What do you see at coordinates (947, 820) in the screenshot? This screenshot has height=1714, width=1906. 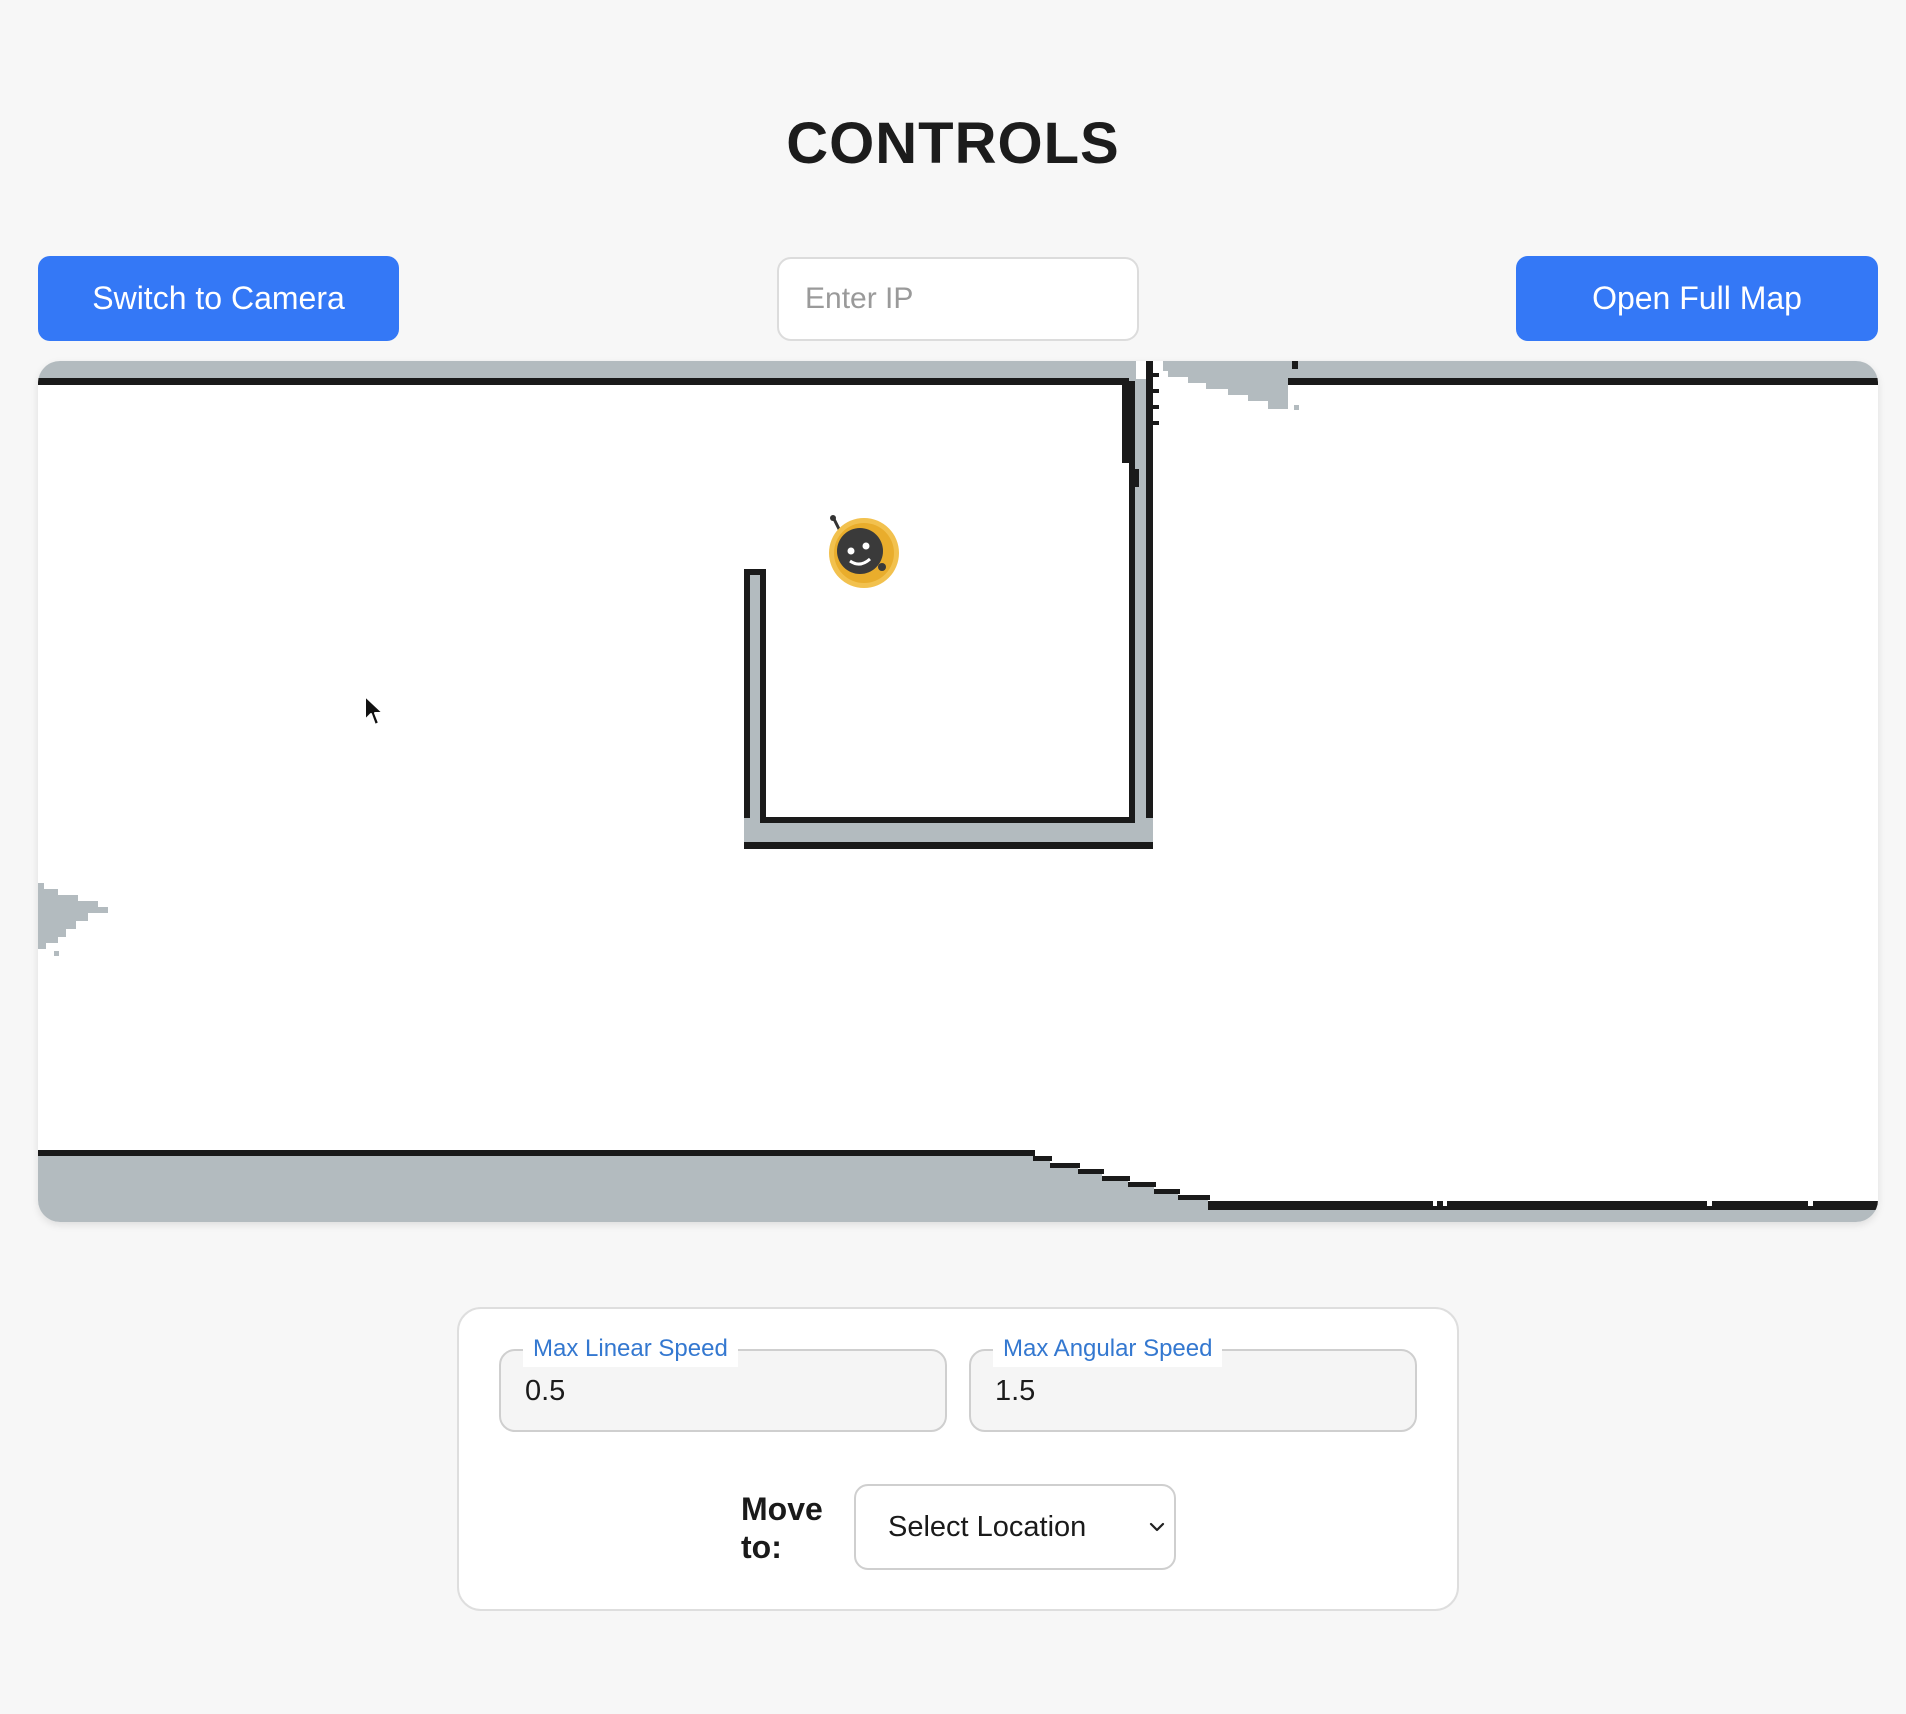 I see `map-wall-bottom-inner` at bounding box center [947, 820].